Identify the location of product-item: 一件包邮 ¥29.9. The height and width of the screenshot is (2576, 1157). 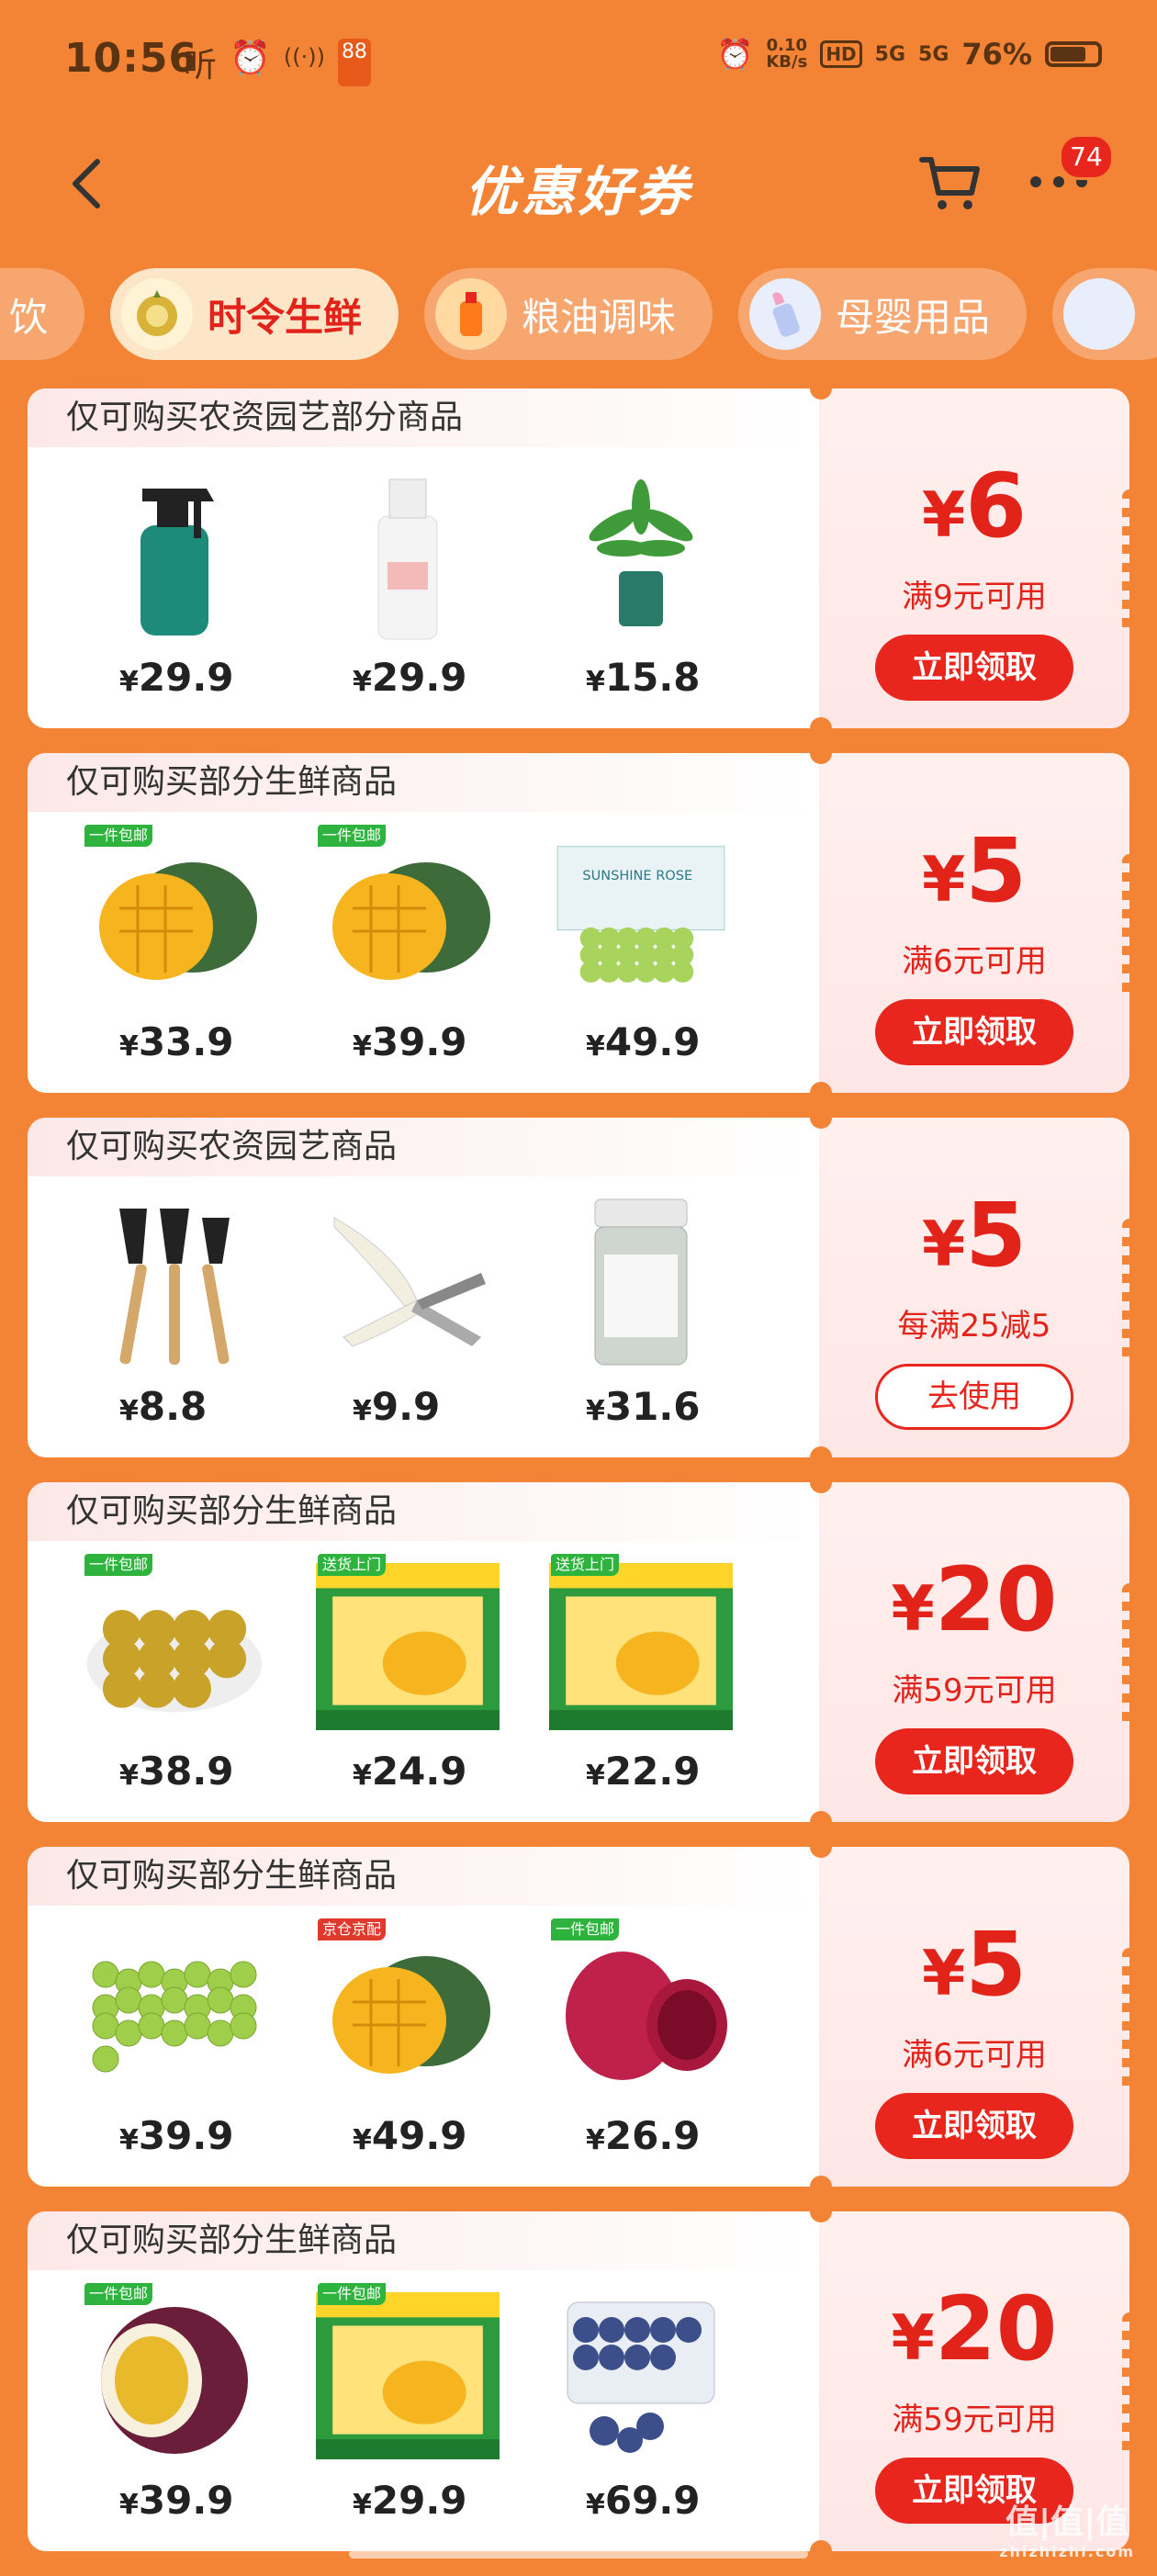
(415, 2401).